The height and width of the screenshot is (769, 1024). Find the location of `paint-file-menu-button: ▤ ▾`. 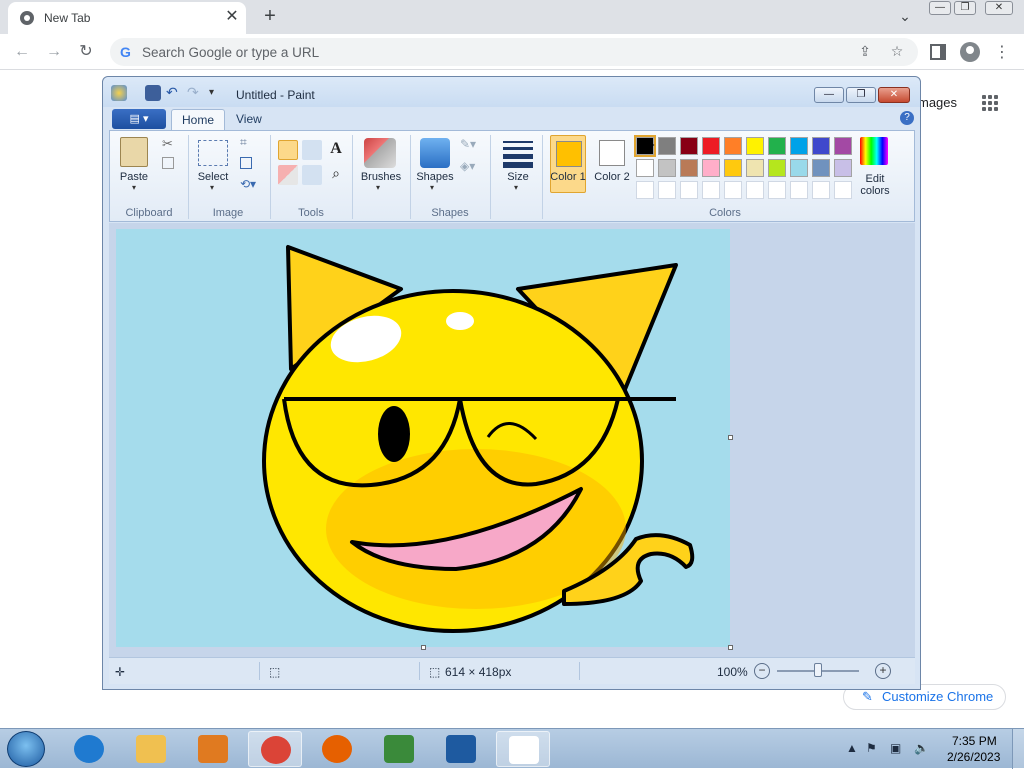

paint-file-menu-button: ▤ ▾ is located at coordinates (139, 119).